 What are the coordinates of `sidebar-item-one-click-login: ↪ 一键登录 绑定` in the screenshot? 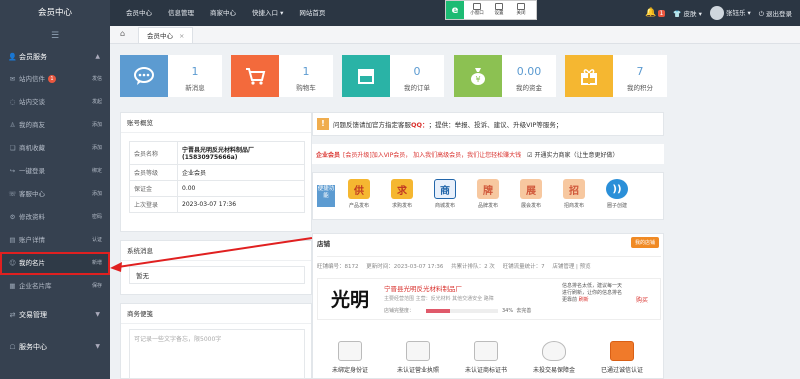 It's located at (55, 171).